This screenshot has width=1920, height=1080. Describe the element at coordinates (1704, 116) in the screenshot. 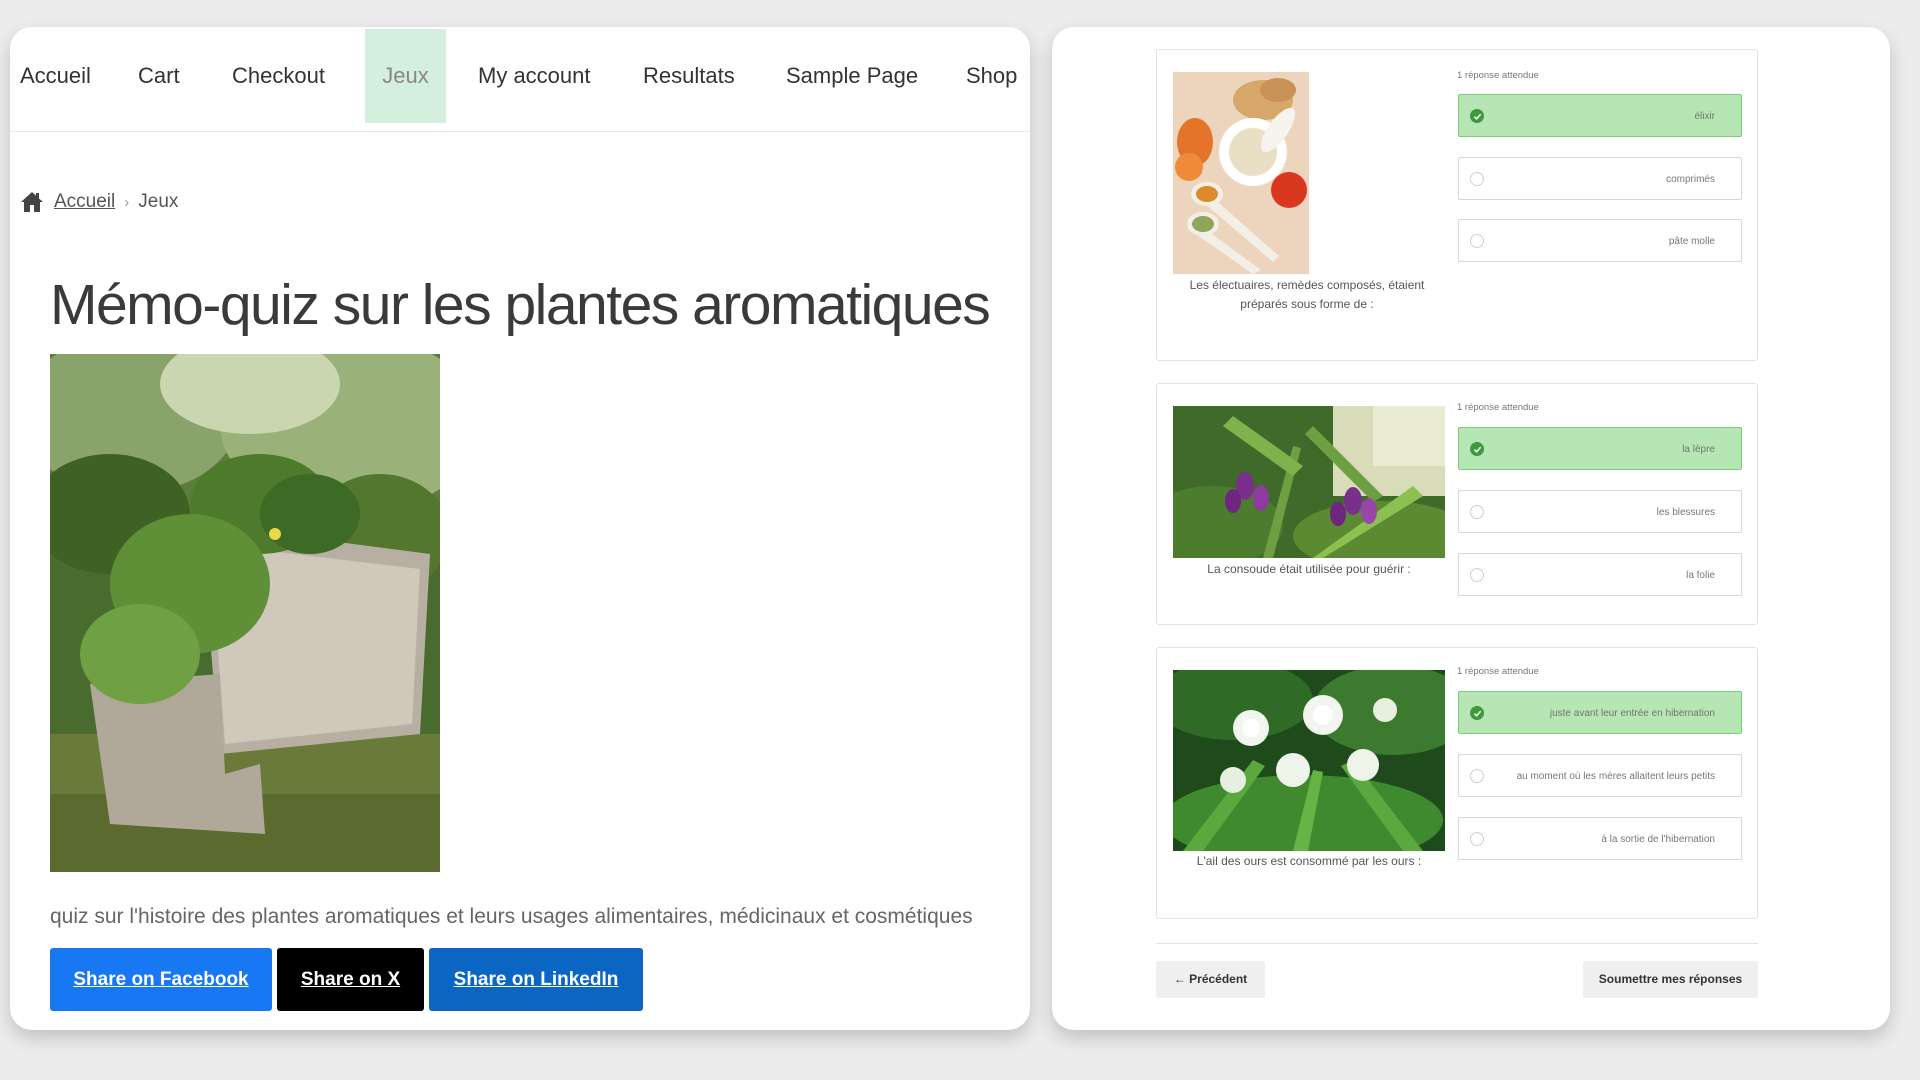

I see `answer-option-label: élixir` at that location.